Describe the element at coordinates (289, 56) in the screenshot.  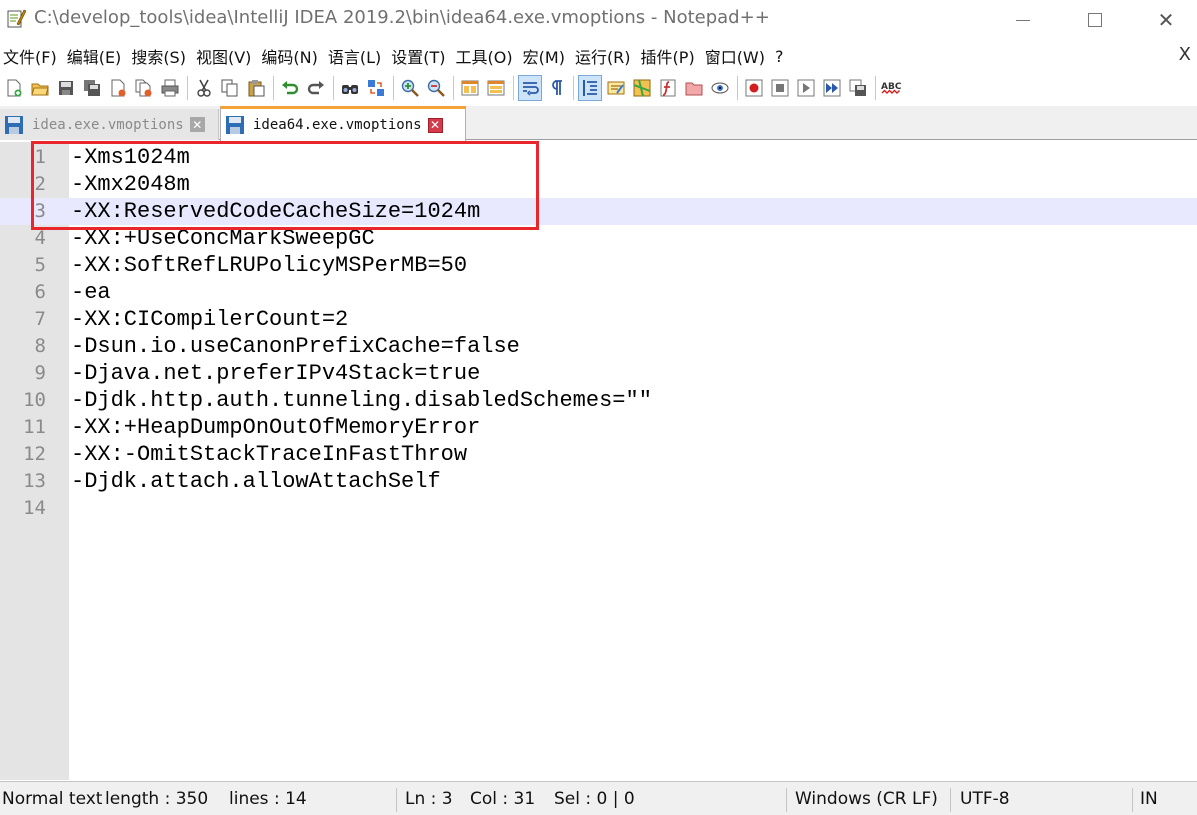
I see `menu-encoding: 编码(N)` at that location.